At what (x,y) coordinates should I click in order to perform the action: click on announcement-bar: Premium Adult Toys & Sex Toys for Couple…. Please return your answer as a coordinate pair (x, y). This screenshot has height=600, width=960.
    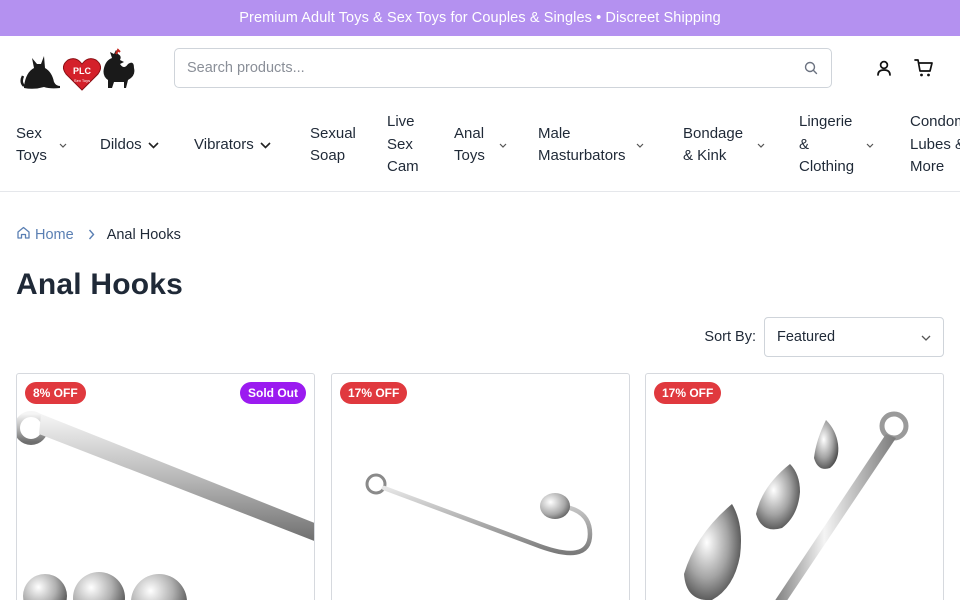
    Looking at the image, I should click on (480, 18).